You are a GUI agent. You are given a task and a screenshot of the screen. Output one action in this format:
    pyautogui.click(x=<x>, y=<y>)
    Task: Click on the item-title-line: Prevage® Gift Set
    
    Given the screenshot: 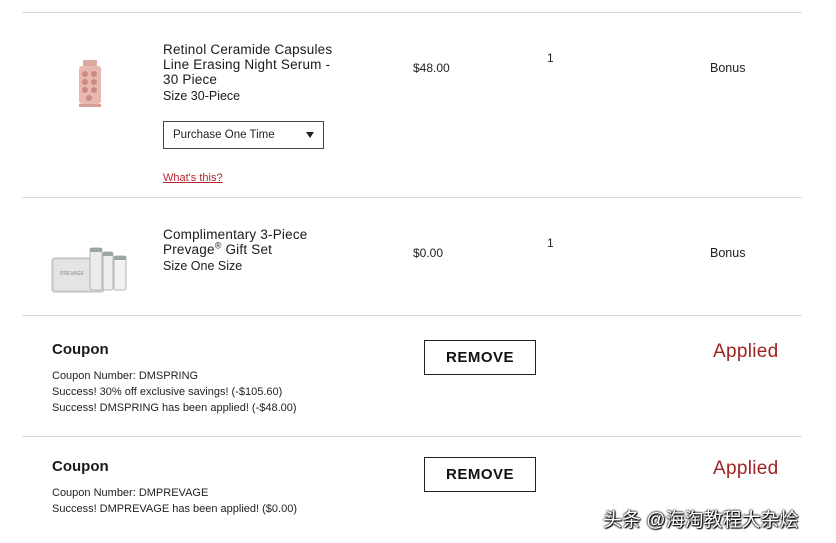 What is the action you would take?
    pyautogui.click(x=235, y=248)
    